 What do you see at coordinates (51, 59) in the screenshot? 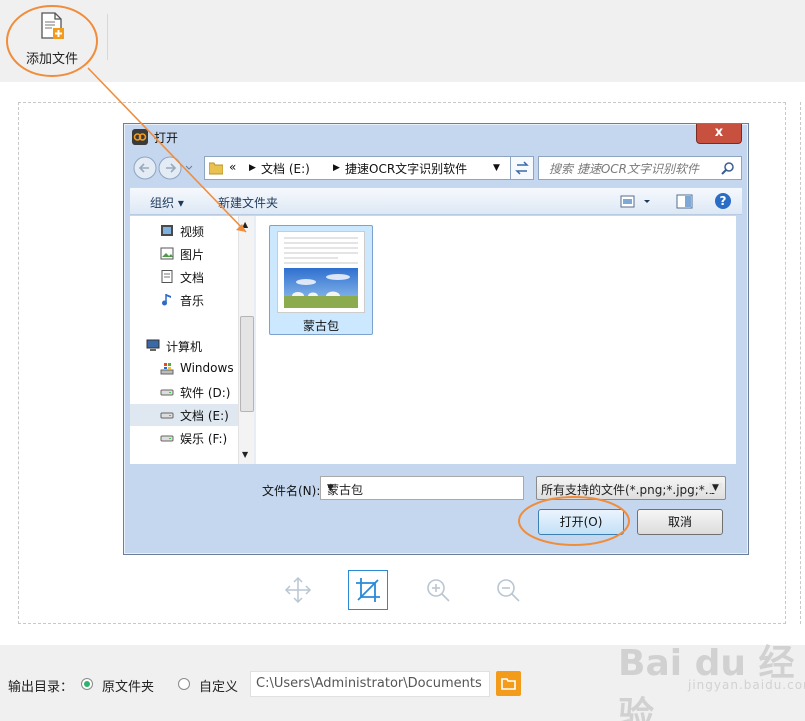
I see `add-file-label: 添加文件` at bounding box center [51, 59].